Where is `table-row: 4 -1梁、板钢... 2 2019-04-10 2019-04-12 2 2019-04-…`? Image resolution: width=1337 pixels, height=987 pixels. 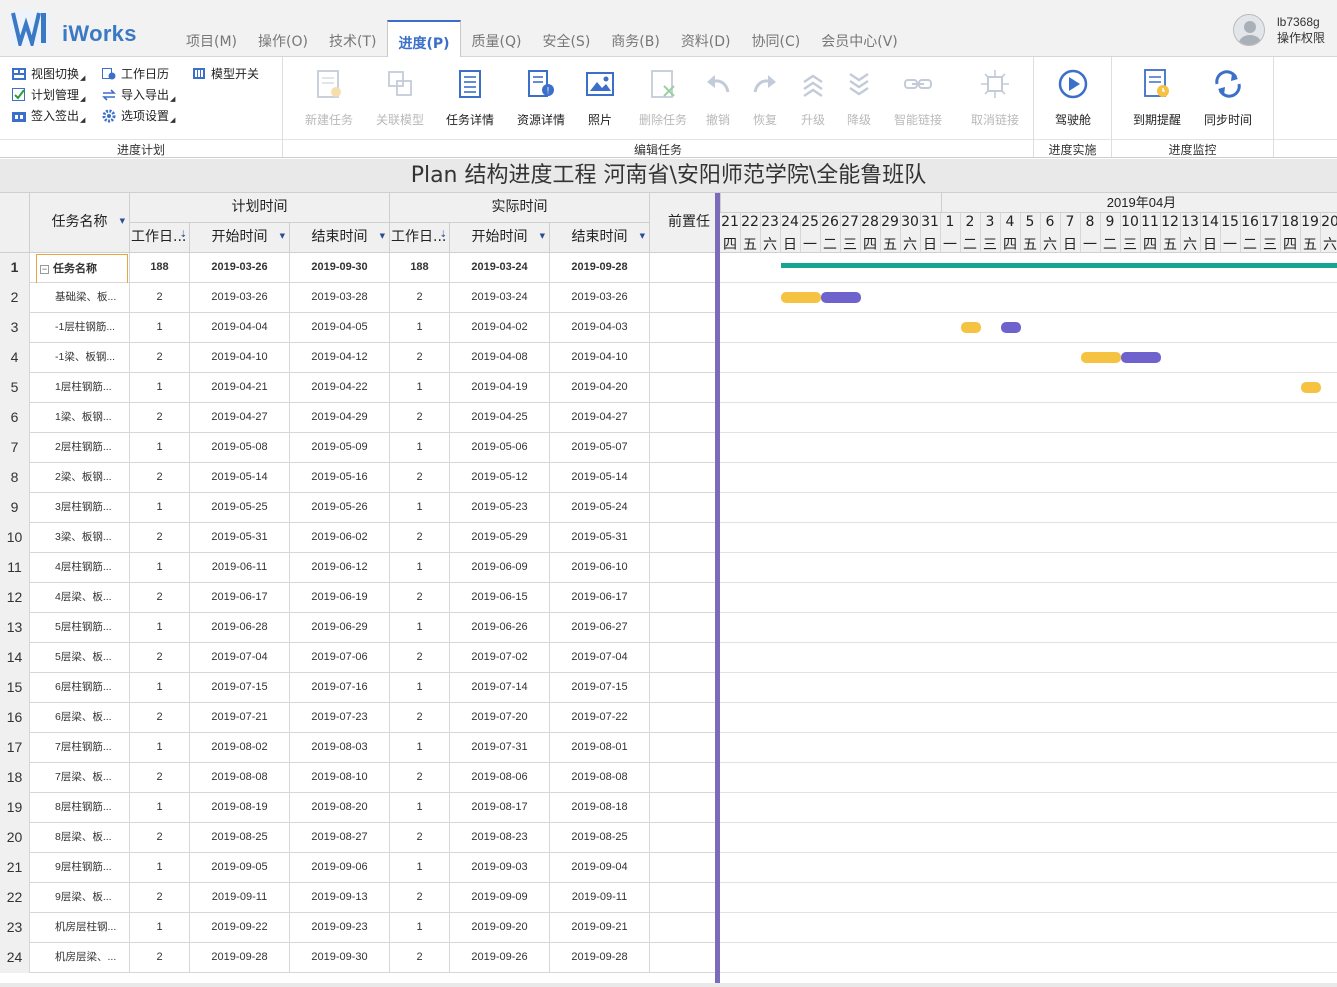
table-row: 4 -1梁、板钢... 2 2019-04-10 2019-04-12 2 2019-04-… is located at coordinates (359, 358).